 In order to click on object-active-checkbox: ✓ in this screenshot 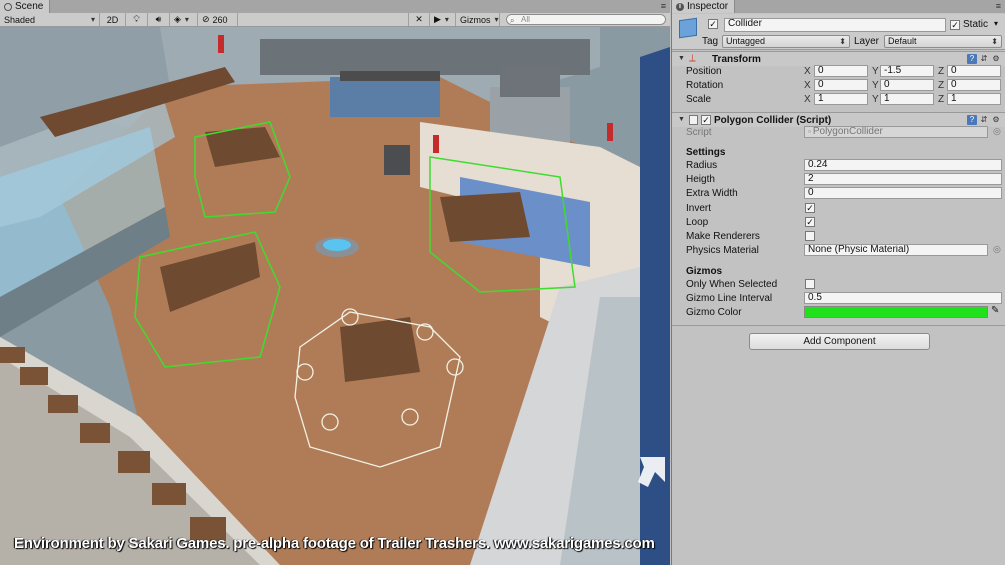, I will do `click(713, 24)`.